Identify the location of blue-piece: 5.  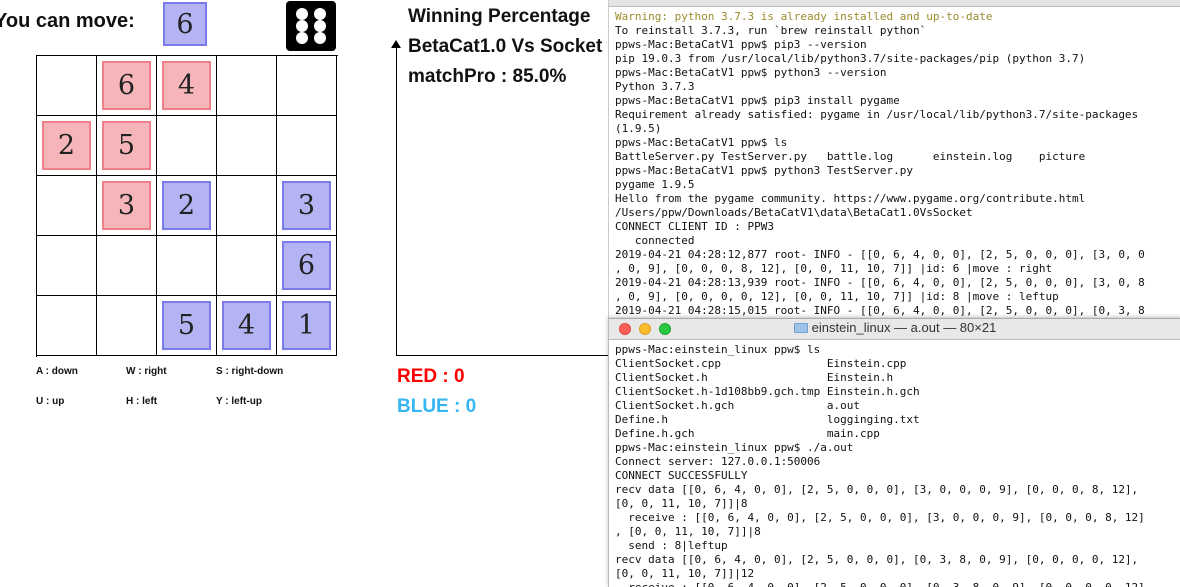
(186, 325).